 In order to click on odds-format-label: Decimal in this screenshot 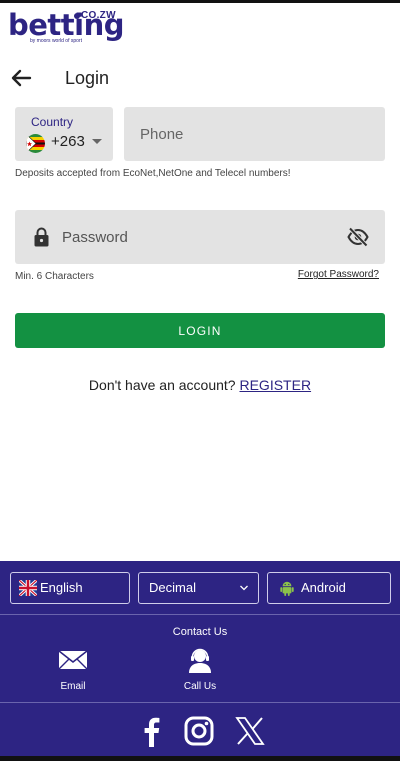, I will do `click(172, 587)`.